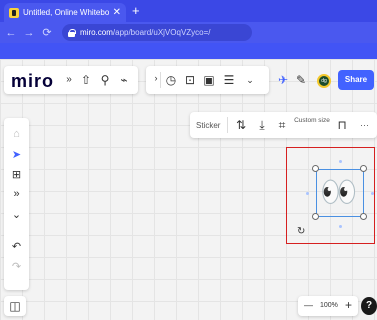 The image size is (377, 320). What do you see at coordinates (124, 80) in the screenshot?
I see `settings-plug-icon: ⌁` at bounding box center [124, 80].